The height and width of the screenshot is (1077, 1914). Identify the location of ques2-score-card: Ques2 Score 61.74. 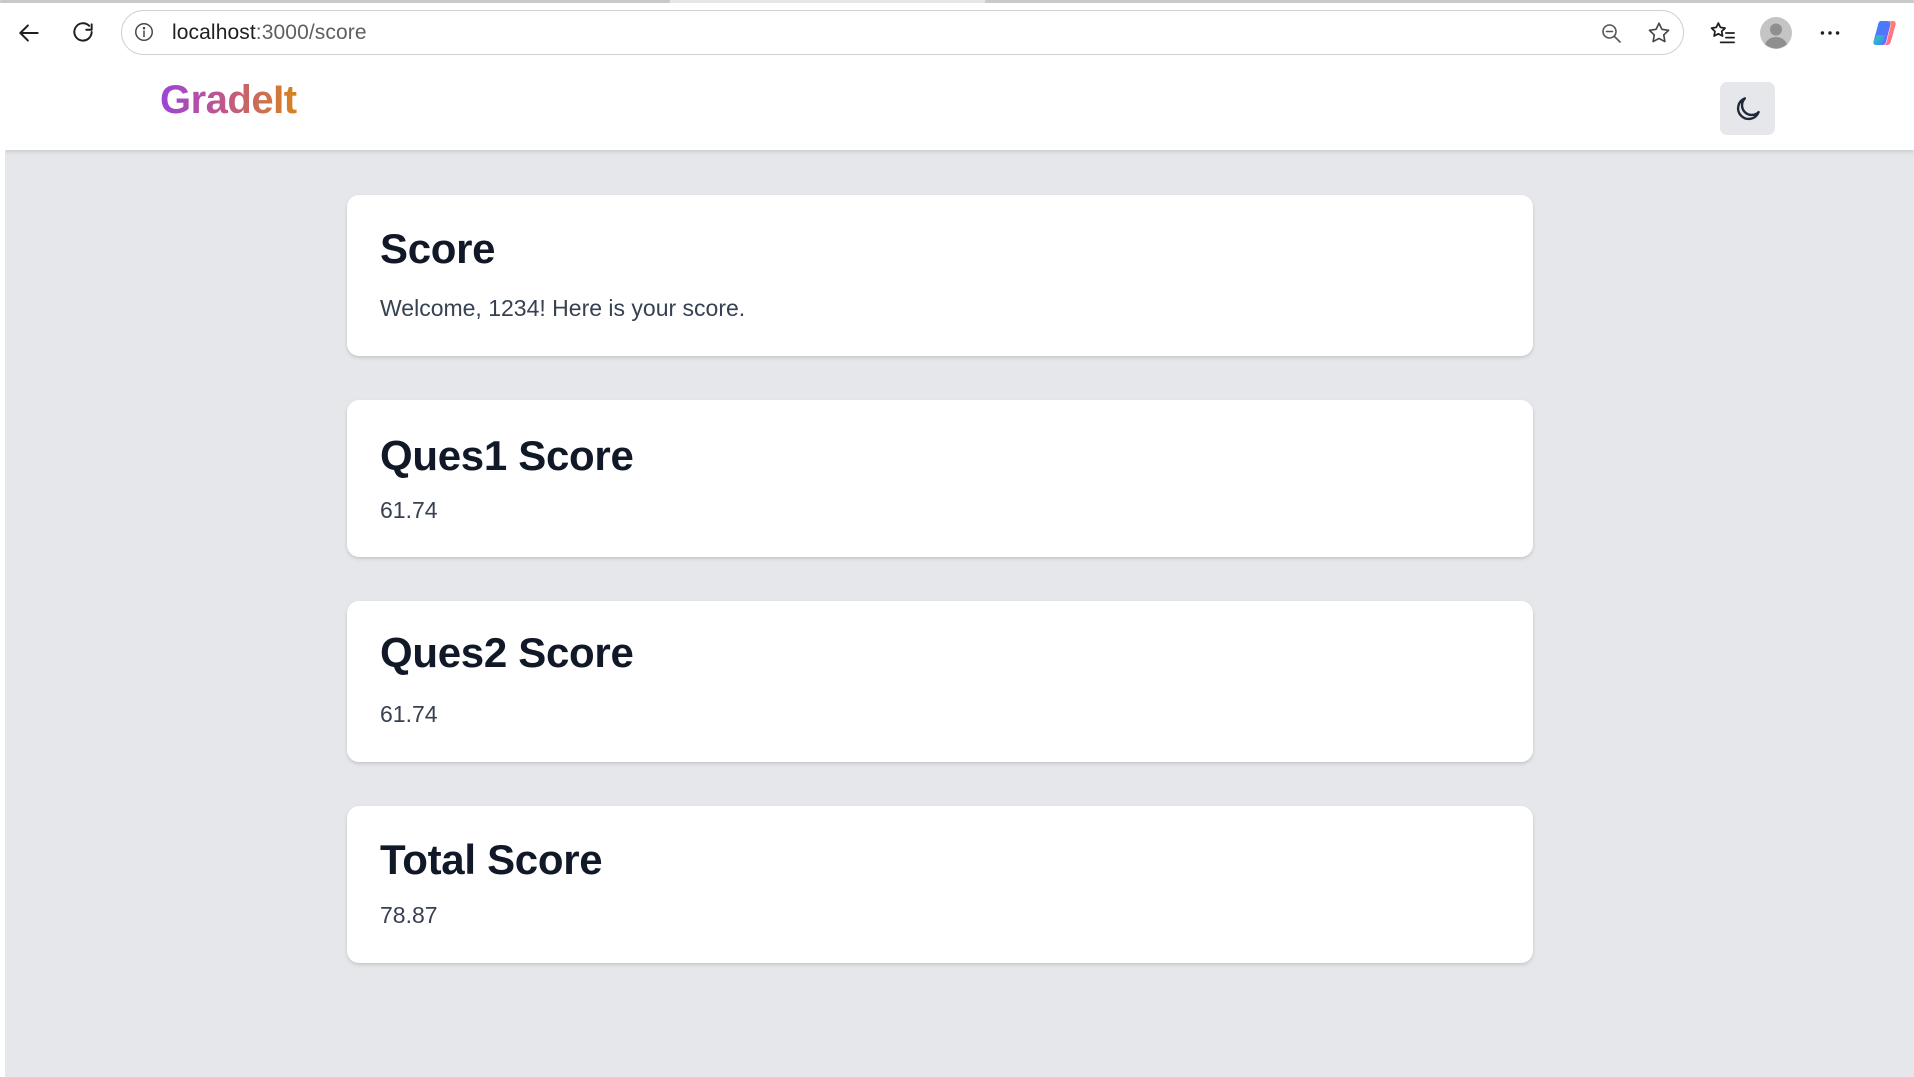
(940, 681).